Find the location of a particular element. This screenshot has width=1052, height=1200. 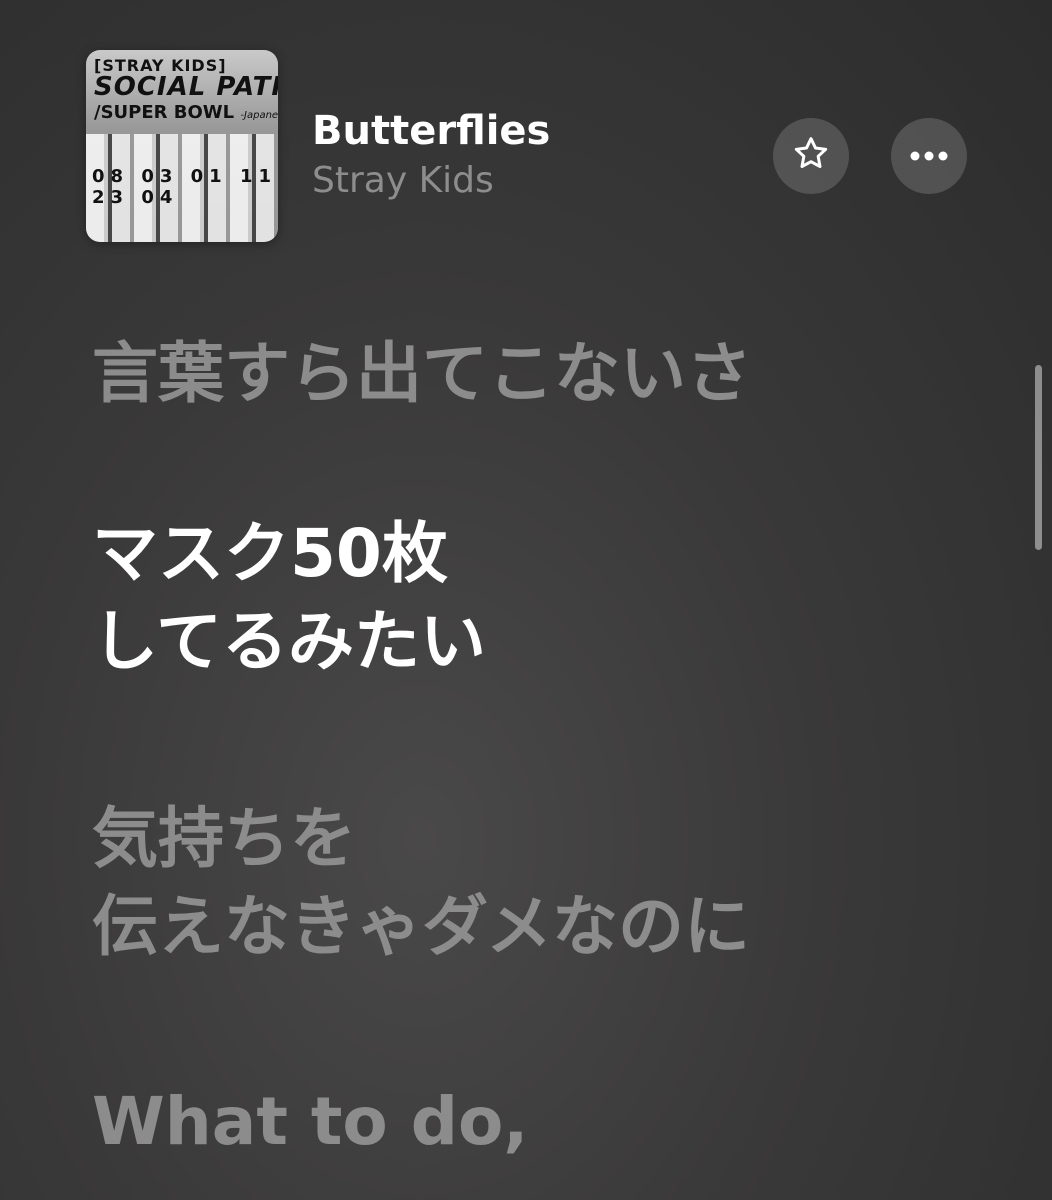

more-options-button is located at coordinates (929, 156).